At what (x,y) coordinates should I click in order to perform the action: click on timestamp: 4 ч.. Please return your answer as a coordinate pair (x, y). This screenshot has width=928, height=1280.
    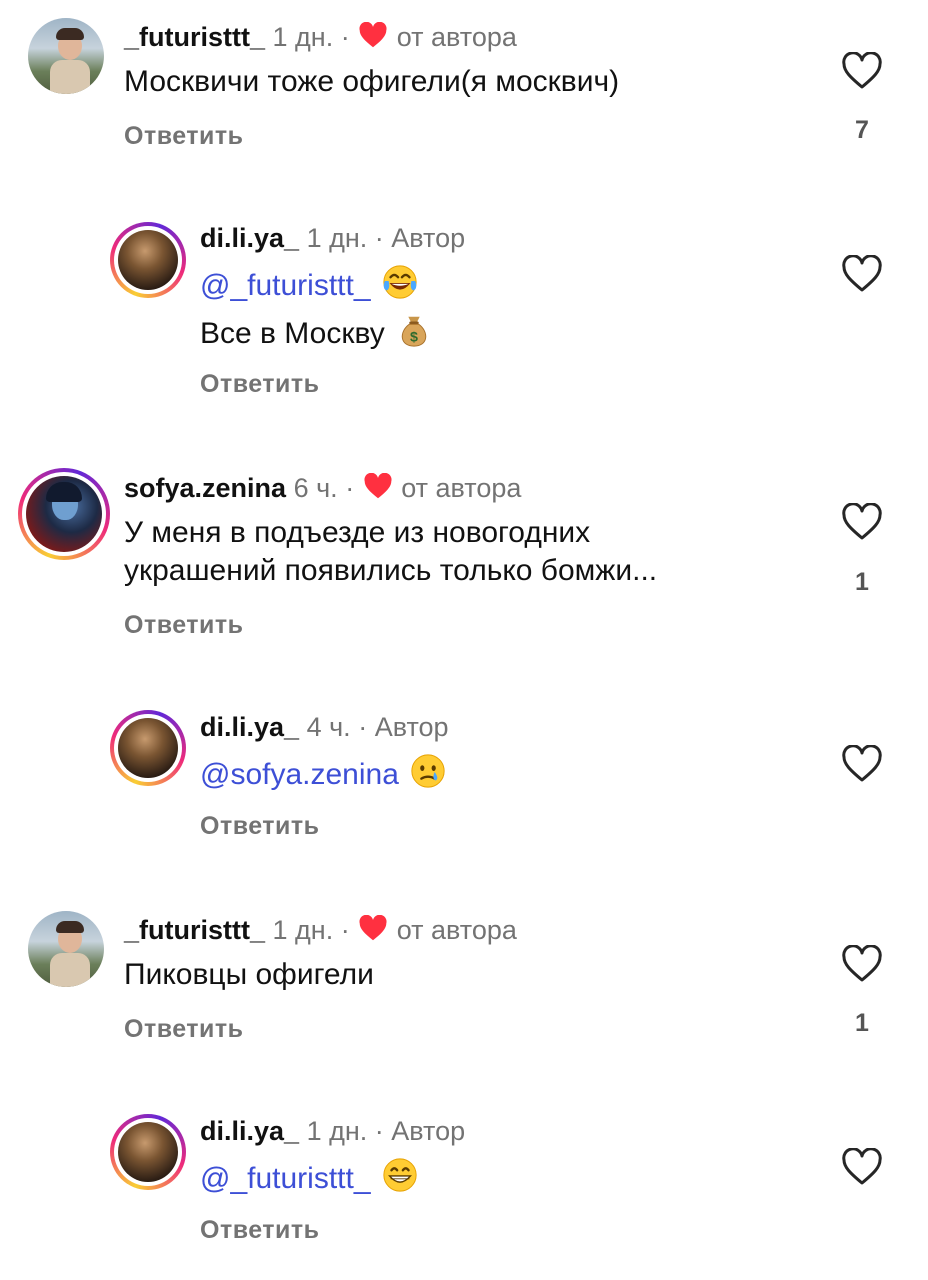
    Looking at the image, I should click on (328, 727).